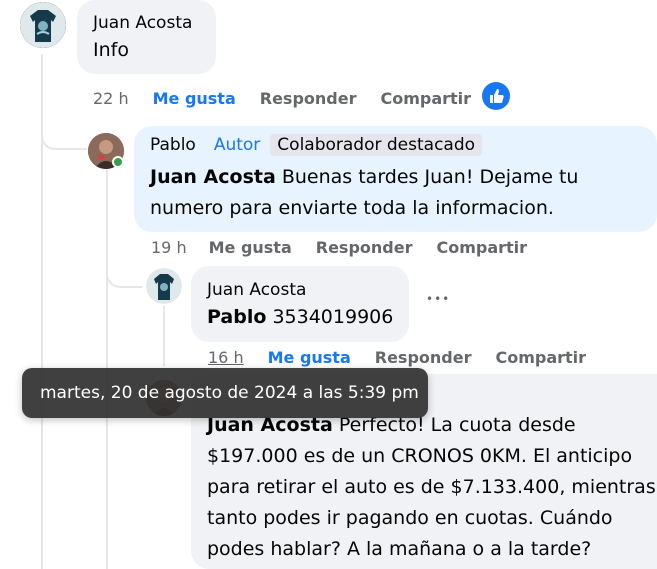 This screenshot has height=569, width=657. I want to click on top-contributor-badge: Colaborador destacado, so click(376, 145).